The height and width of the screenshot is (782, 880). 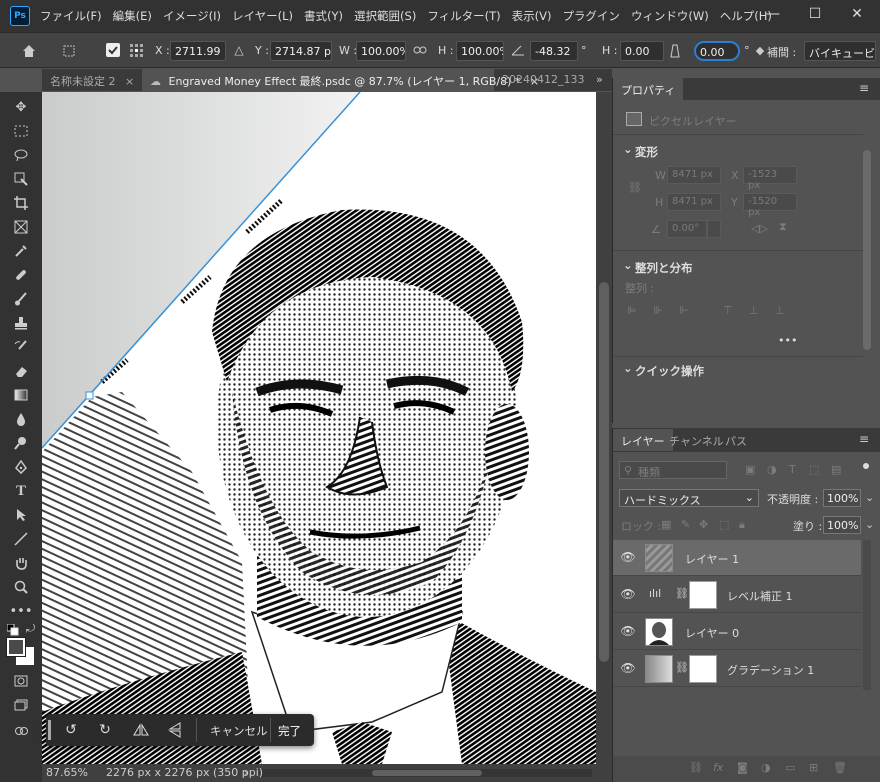 What do you see at coordinates (867, 615) in the screenshot?
I see `layers-scrollbar` at bounding box center [867, 615].